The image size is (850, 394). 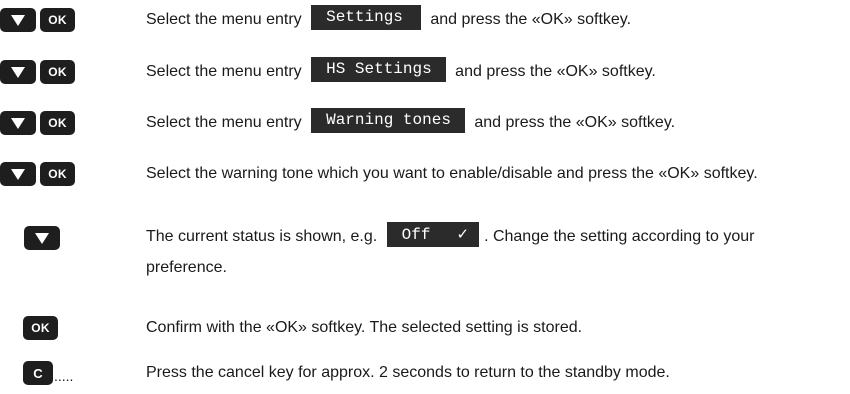 What do you see at coordinates (65, 240) in the screenshot?
I see `step-keys` at bounding box center [65, 240].